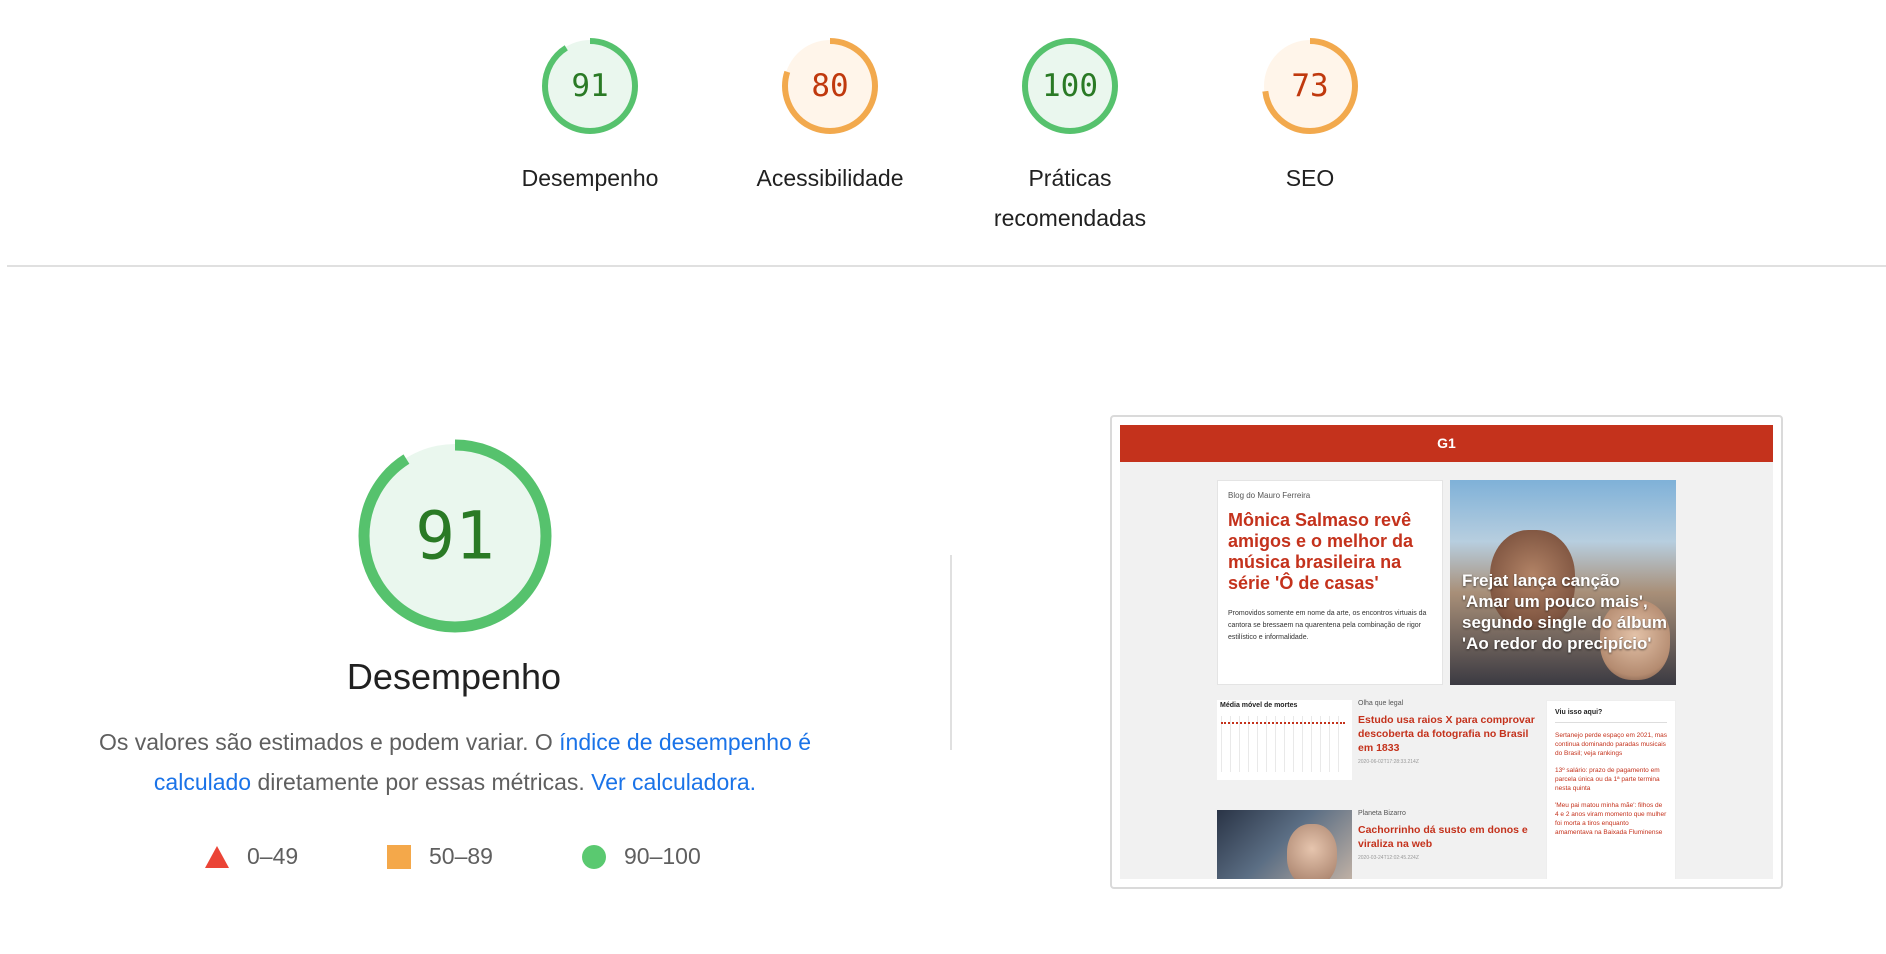 The width and height of the screenshot is (1886, 954). I want to click on gauge-ring: 80, so click(830, 86).